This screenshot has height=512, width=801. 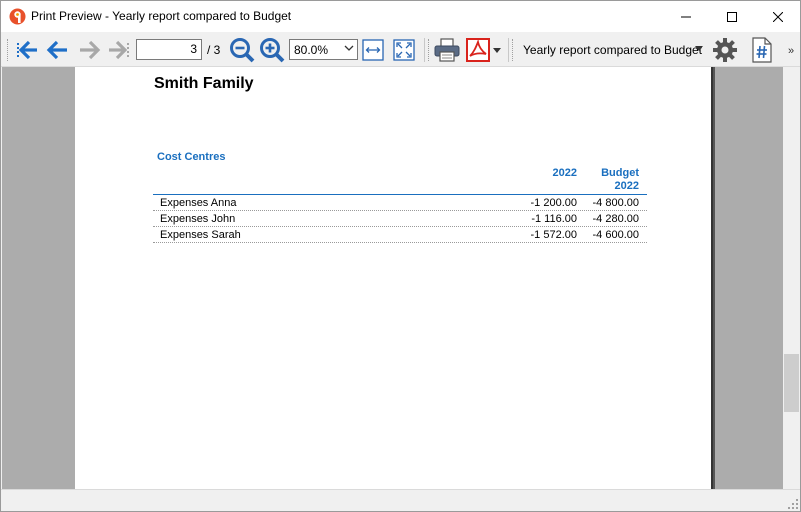 I want to click on row-value-budget: -4 800.00, so click(x=615, y=203).